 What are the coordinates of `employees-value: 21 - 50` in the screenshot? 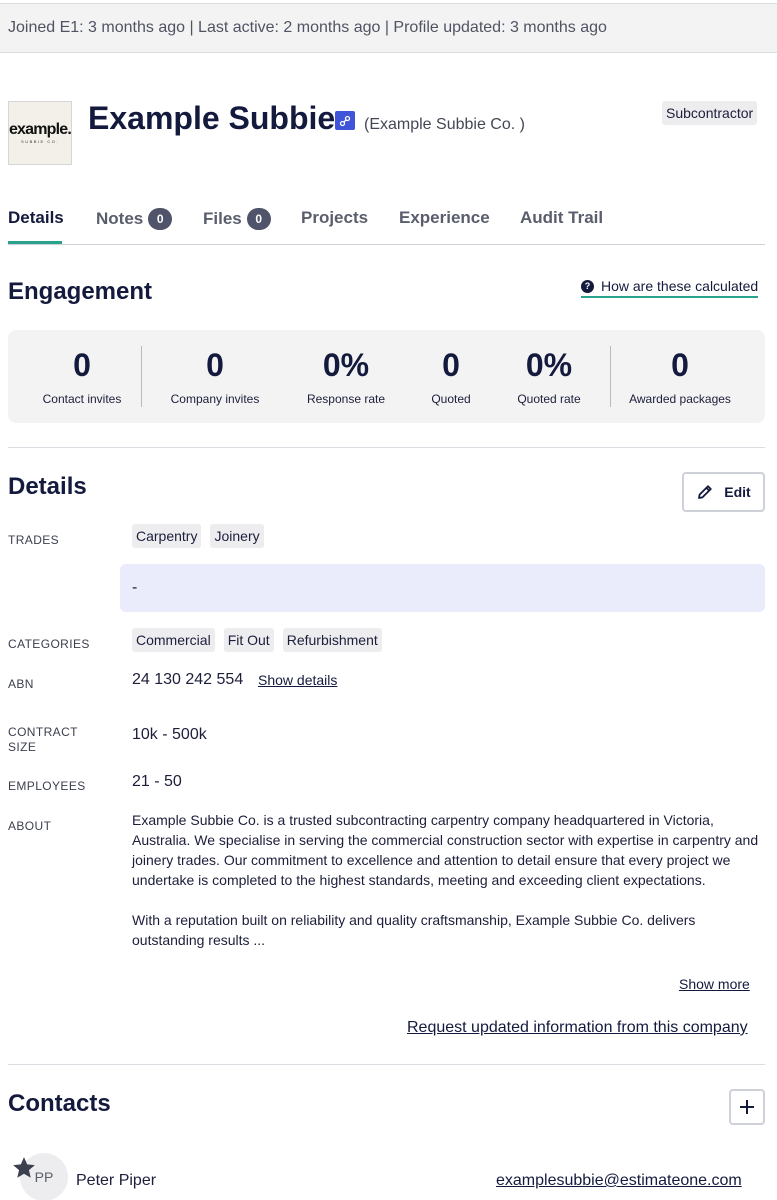 It's located at (157, 781).